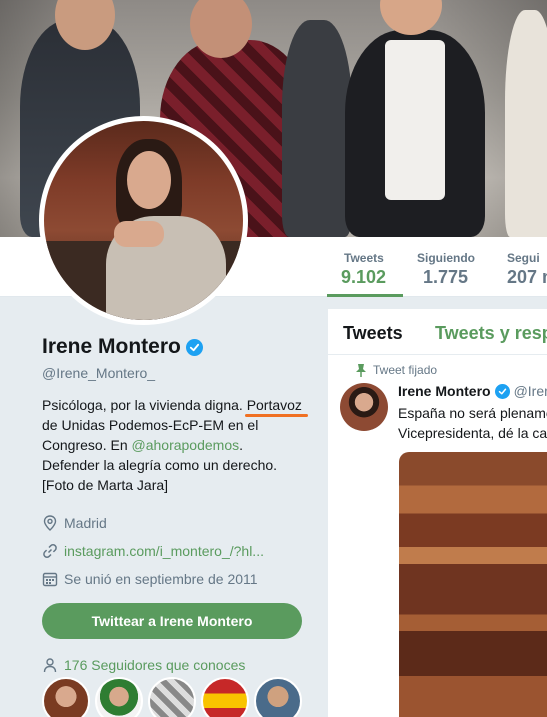  What do you see at coordinates (155, 665) in the screenshot?
I see `followers-you-know-text: 176 Seguidores que conoces` at bounding box center [155, 665].